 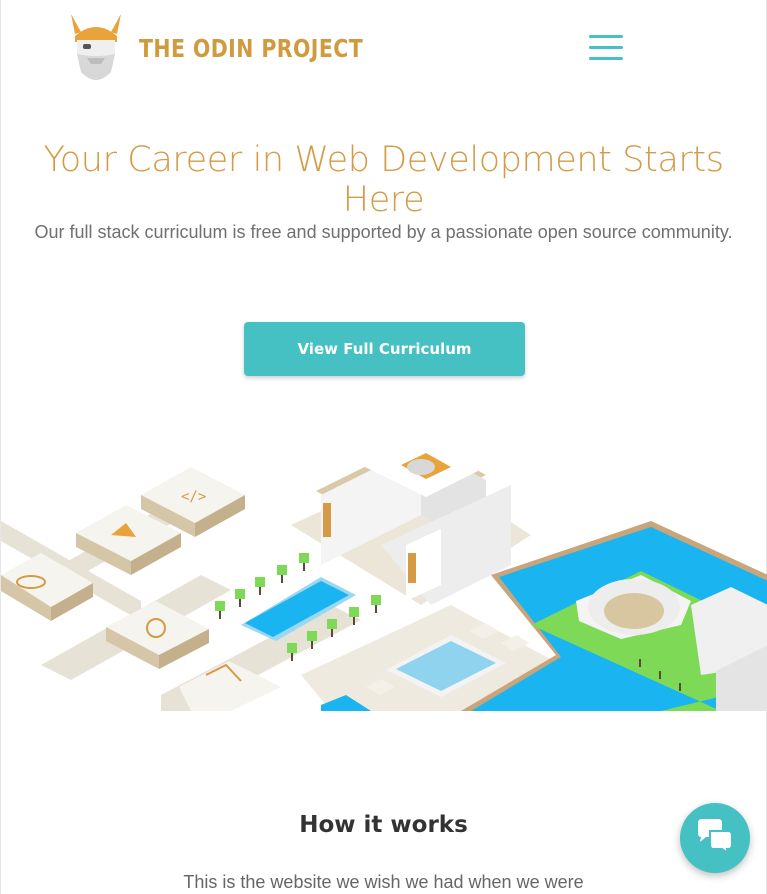 I want to click on viking-head-icon, so click(x=96, y=48).